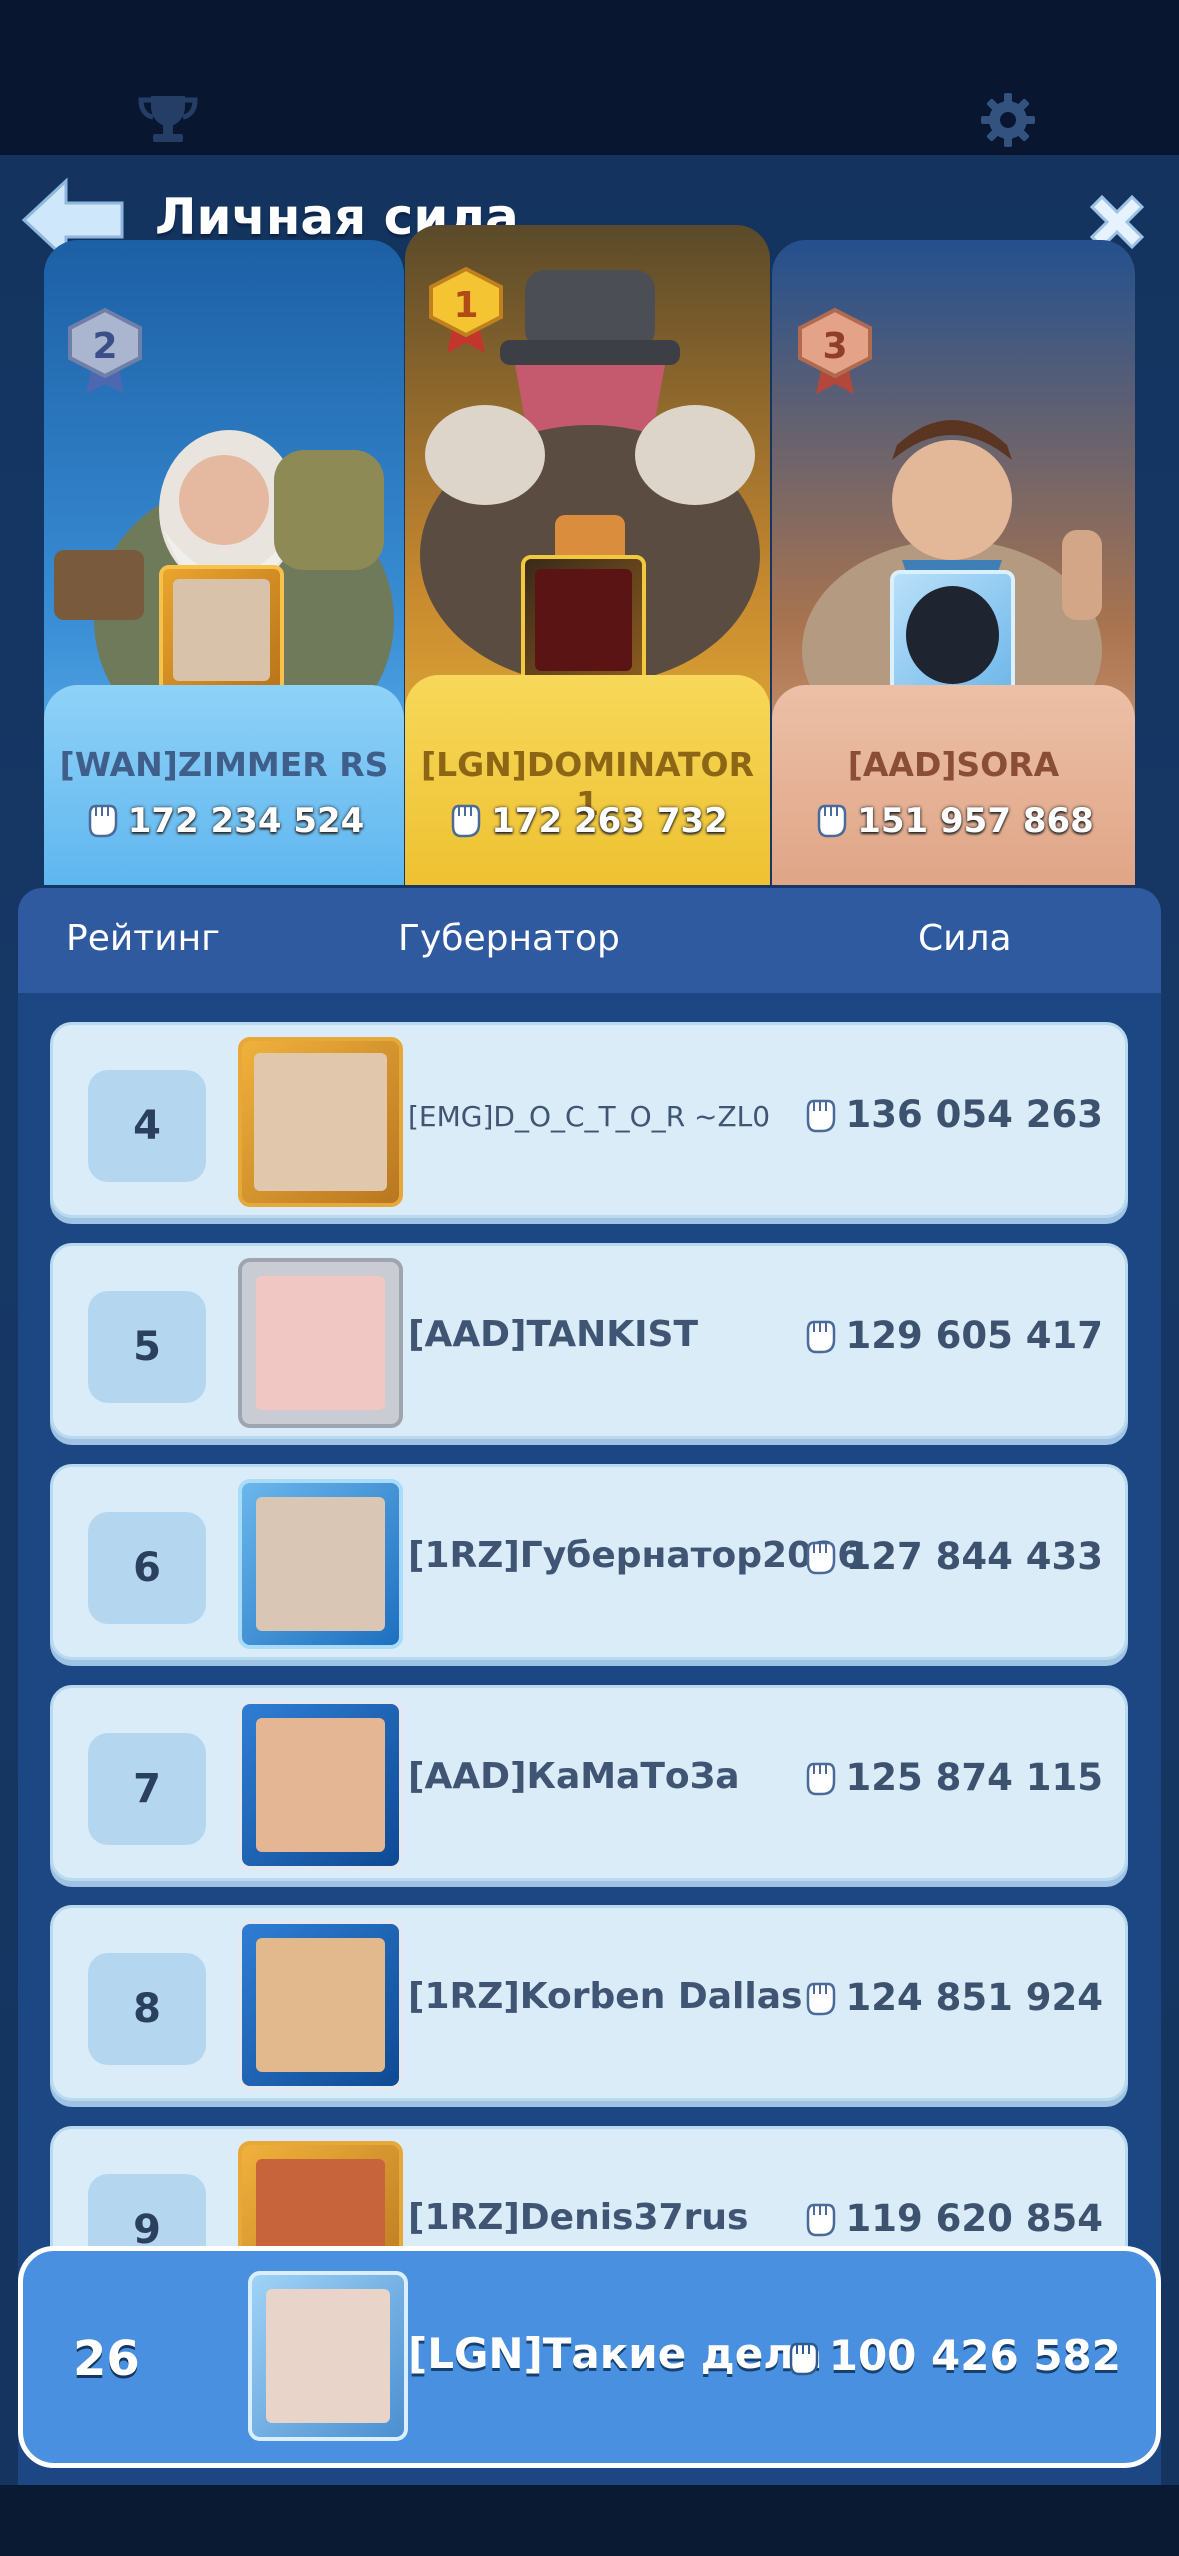  I want to click on current-player-row: 26 [LGN]Такие дела 100 426 582, so click(589, 2357).